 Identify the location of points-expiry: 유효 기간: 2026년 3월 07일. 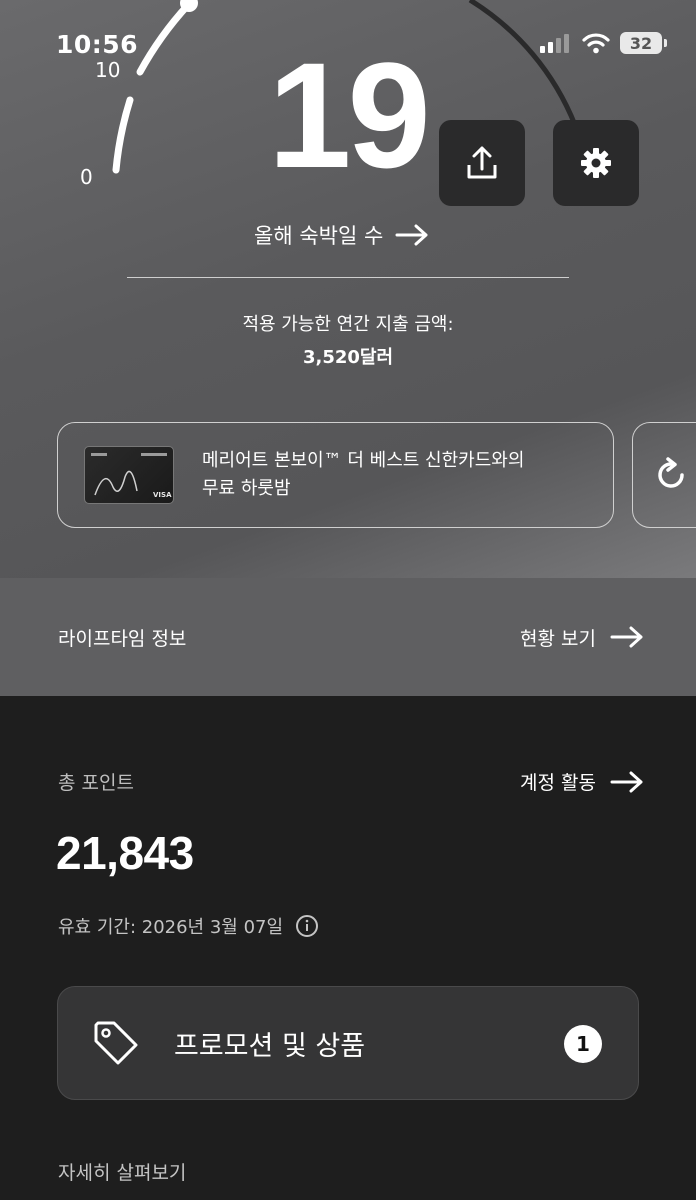
(188, 926).